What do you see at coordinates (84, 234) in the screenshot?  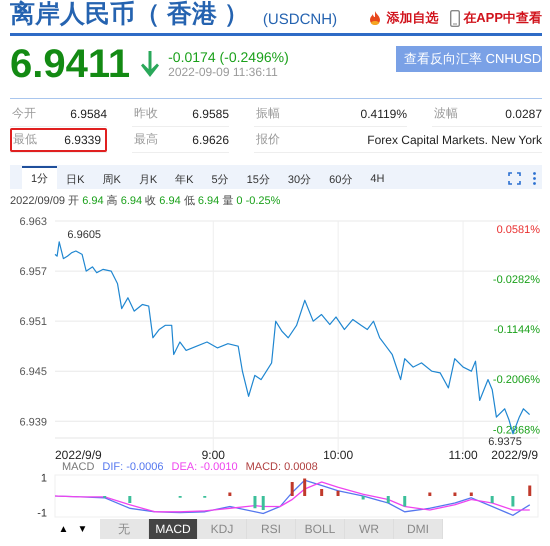 I see `price-annotation: 6.9605` at bounding box center [84, 234].